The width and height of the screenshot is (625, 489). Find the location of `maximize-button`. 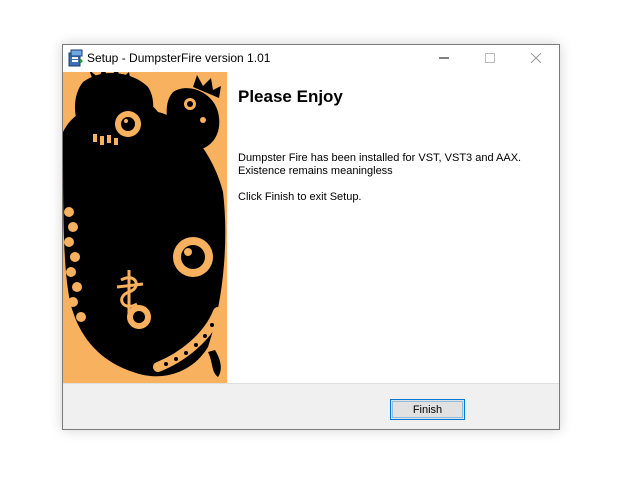

maximize-button is located at coordinates (490, 58).